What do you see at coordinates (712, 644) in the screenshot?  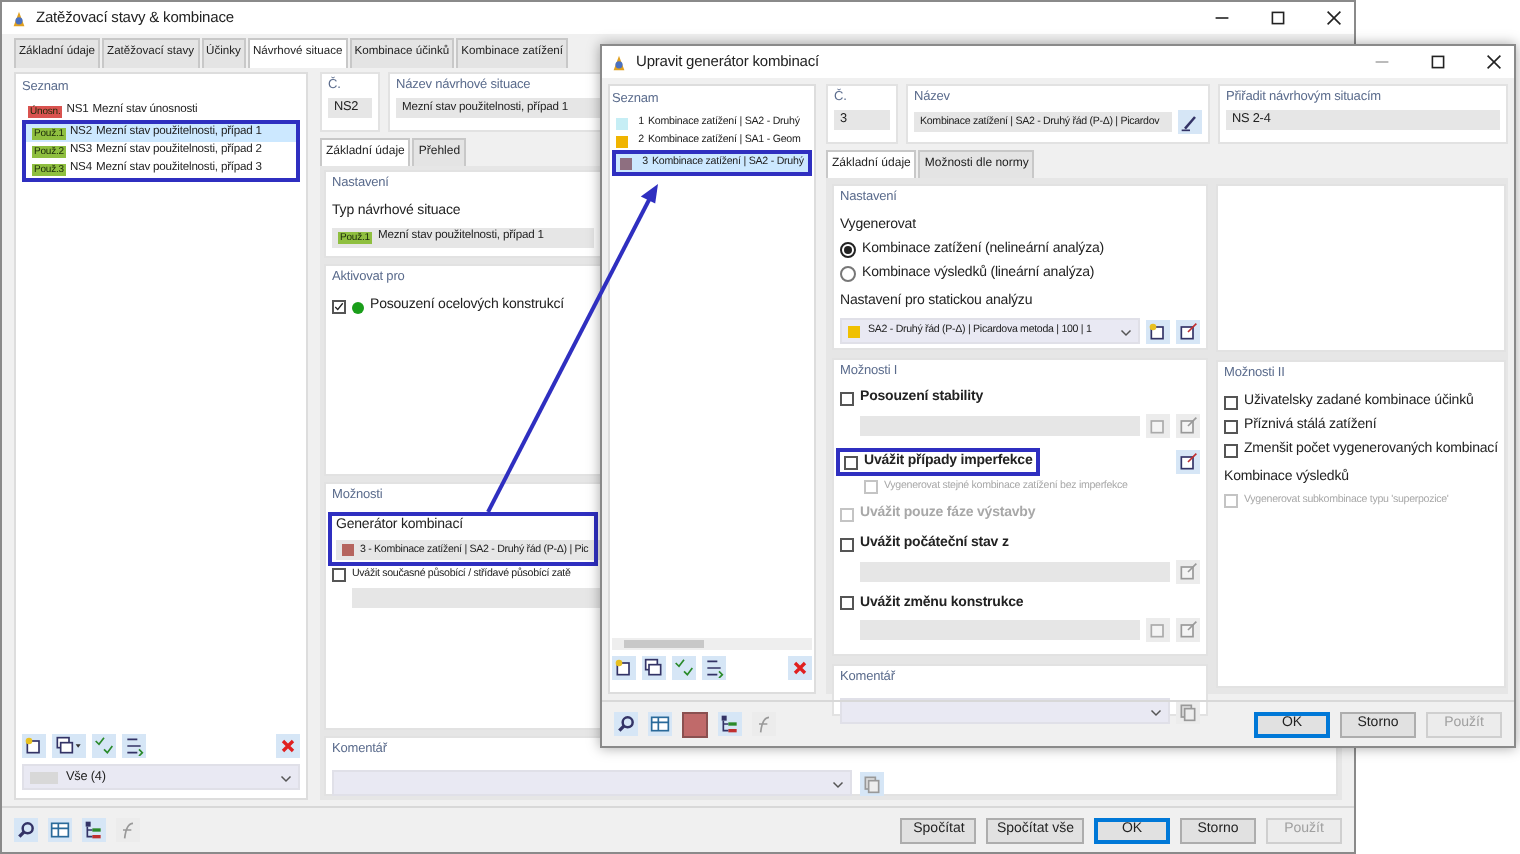 I see `scrollbar` at bounding box center [712, 644].